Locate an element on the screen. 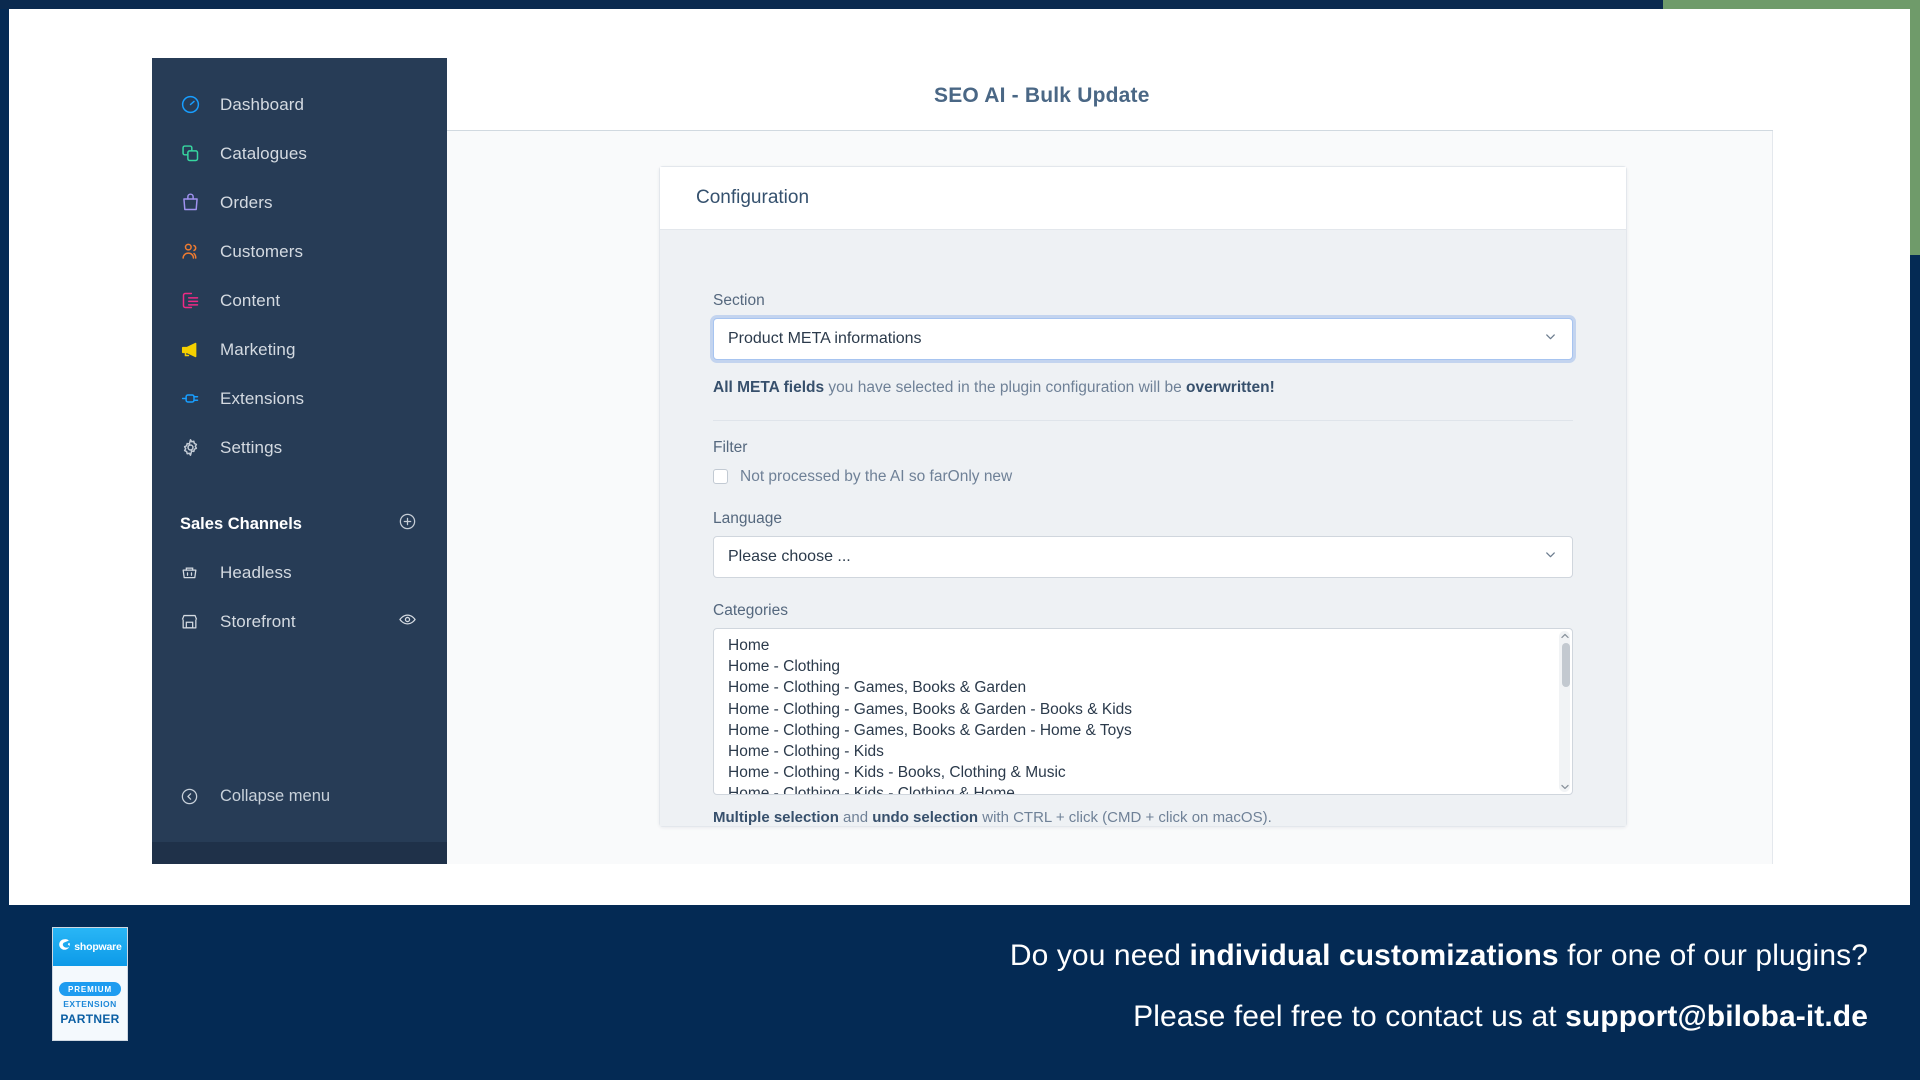  sidebar-item-customers: Customers is located at coordinates (299, 251).